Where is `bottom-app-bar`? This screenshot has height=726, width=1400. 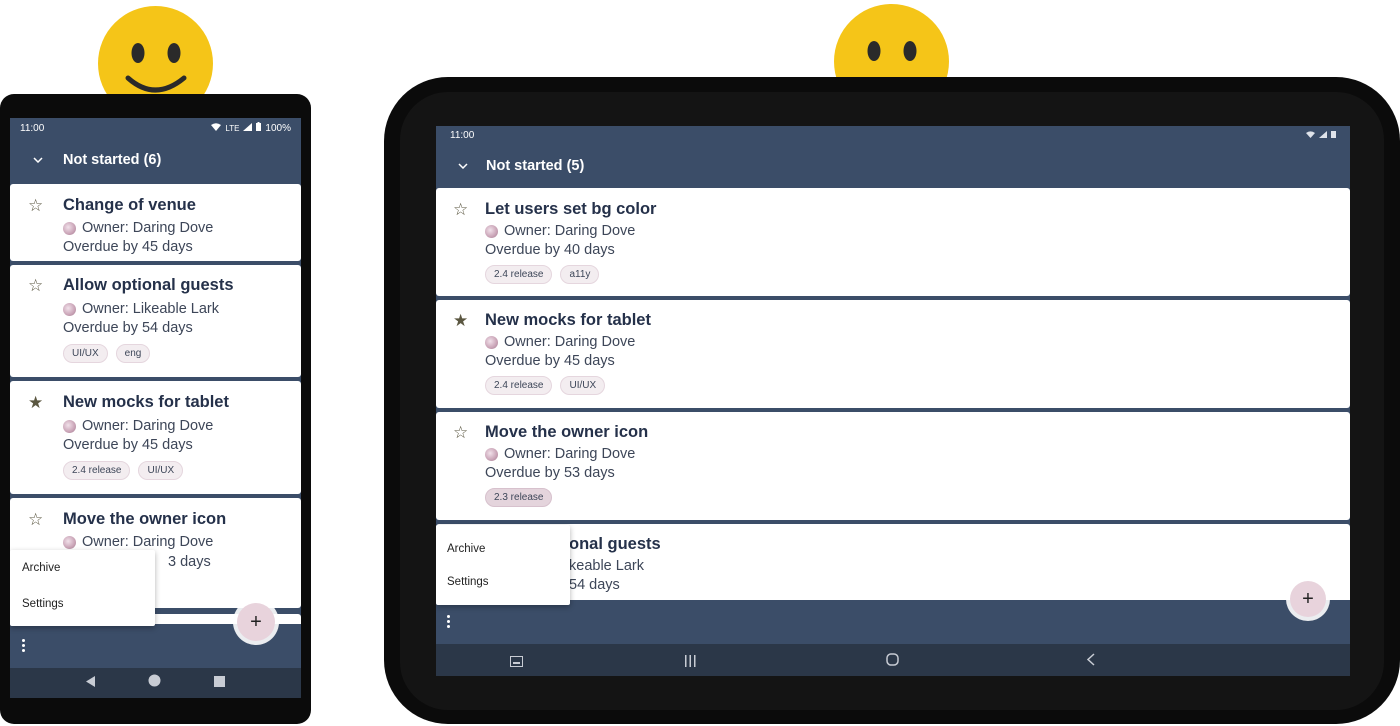
bottom-app-bar is located at coordinates (893, 622).